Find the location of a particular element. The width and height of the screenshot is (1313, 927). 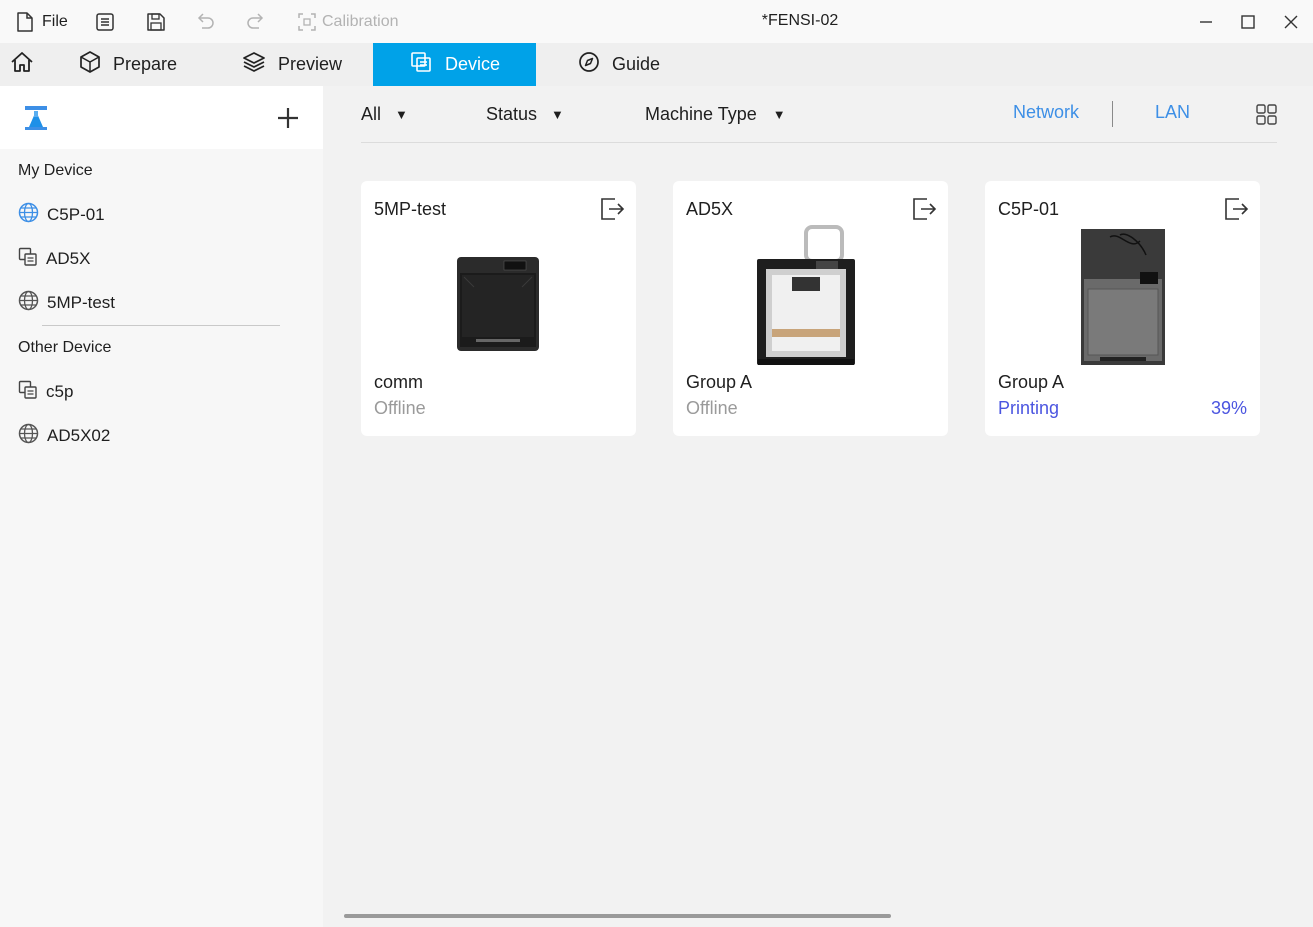

status-filter-label: Status is located at coordinates (512, 113).